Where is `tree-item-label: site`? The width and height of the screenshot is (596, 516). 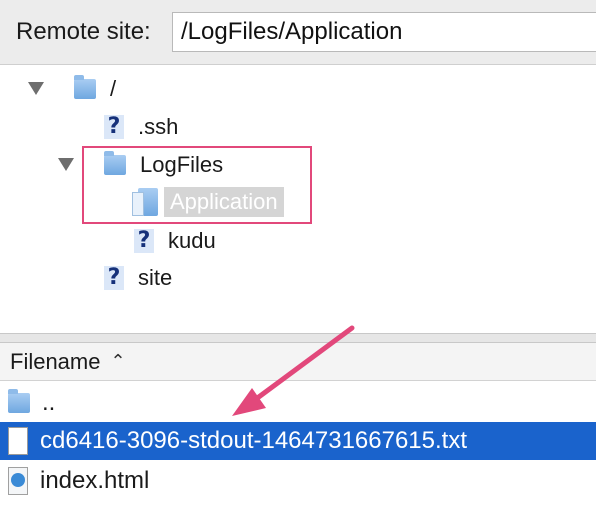 tree-item-label: site is located at coordinates (155, 277).